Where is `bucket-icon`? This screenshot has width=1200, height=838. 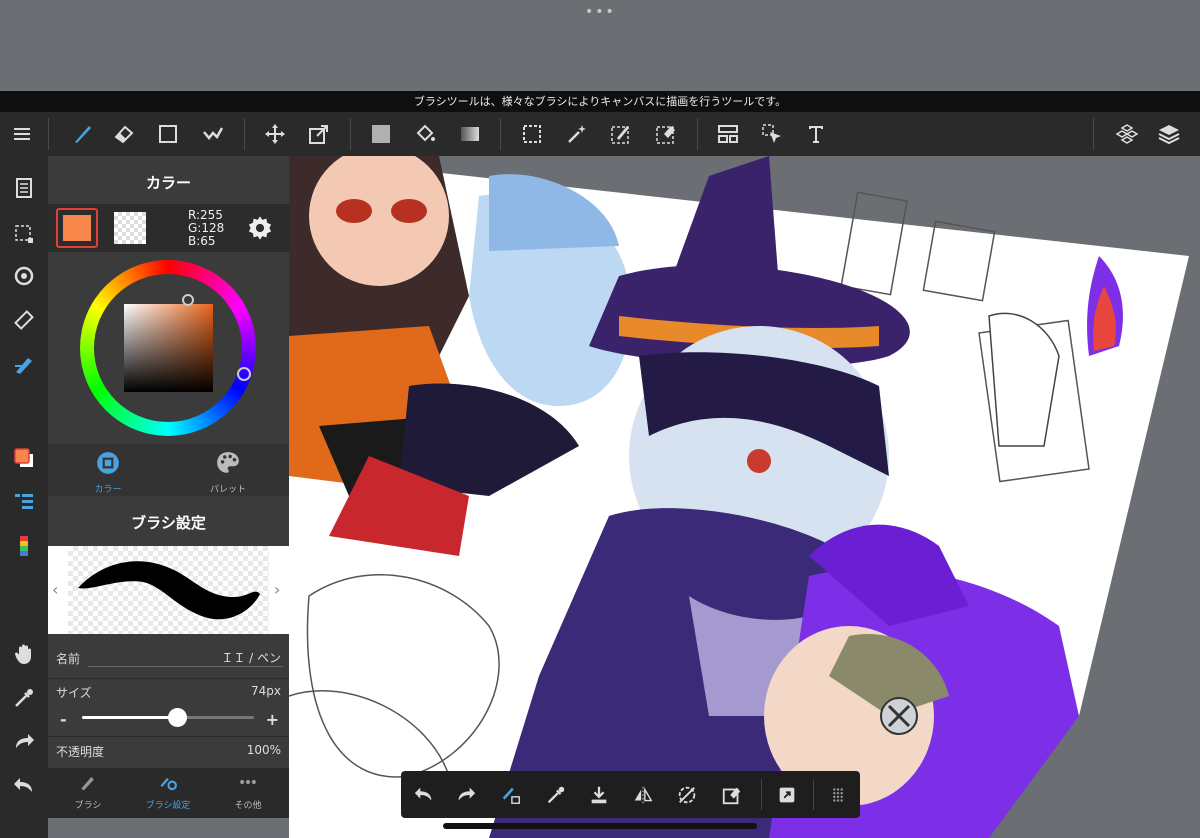 bucket-icon is located at coordinates (425, 134).